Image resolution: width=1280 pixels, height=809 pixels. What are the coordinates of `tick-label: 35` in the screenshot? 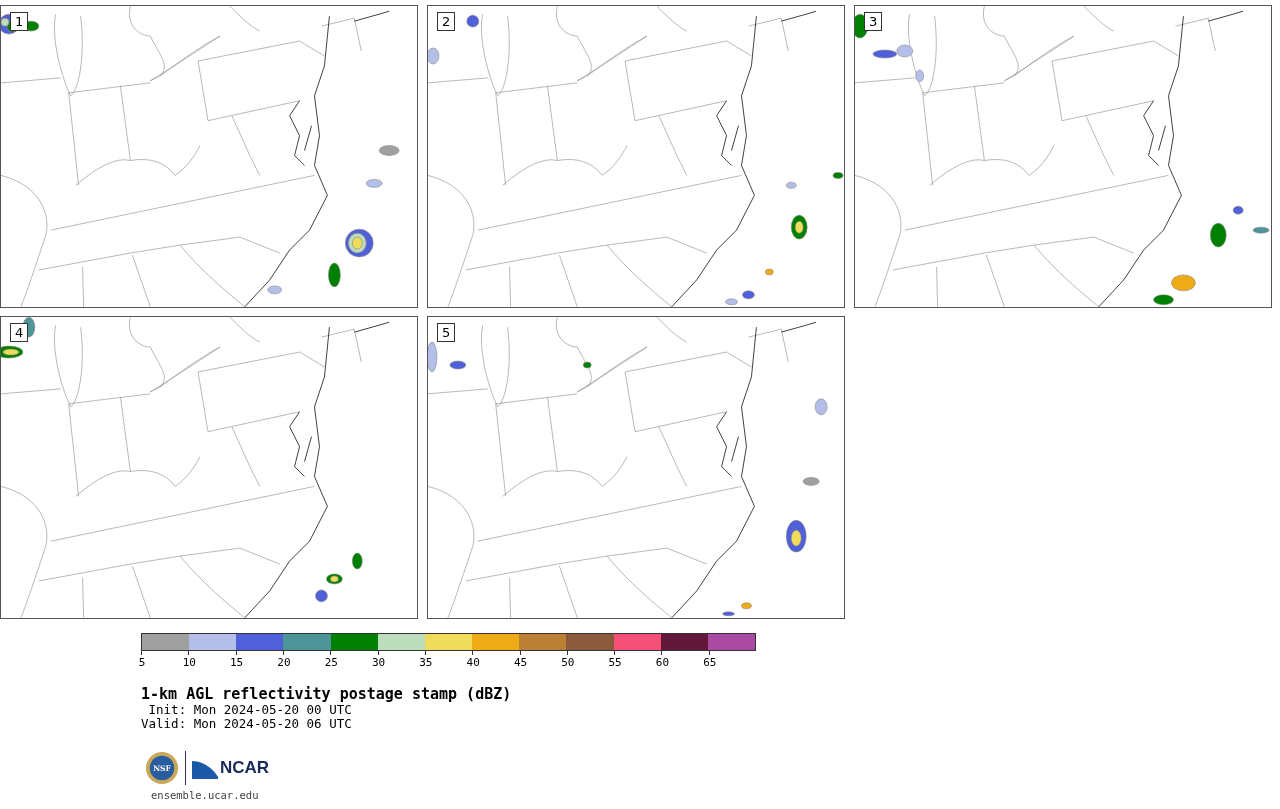 It's located at (426, 662).